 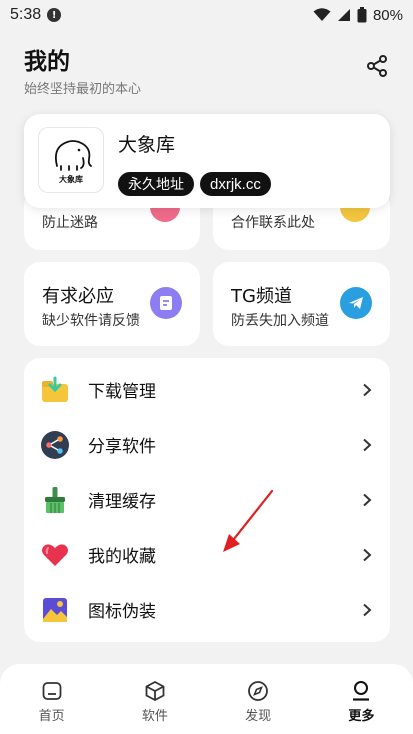 What do you see at coordinates (258, 716) in the screenshot?
I see `nav-label: 发现` at bounding box center [258, 716].